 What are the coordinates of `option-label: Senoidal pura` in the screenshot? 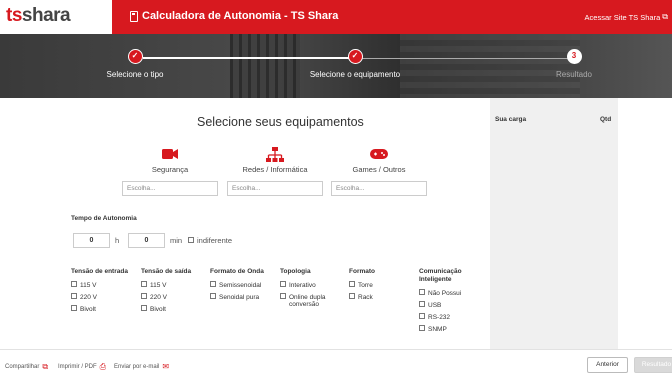 It's located at (239, 297).